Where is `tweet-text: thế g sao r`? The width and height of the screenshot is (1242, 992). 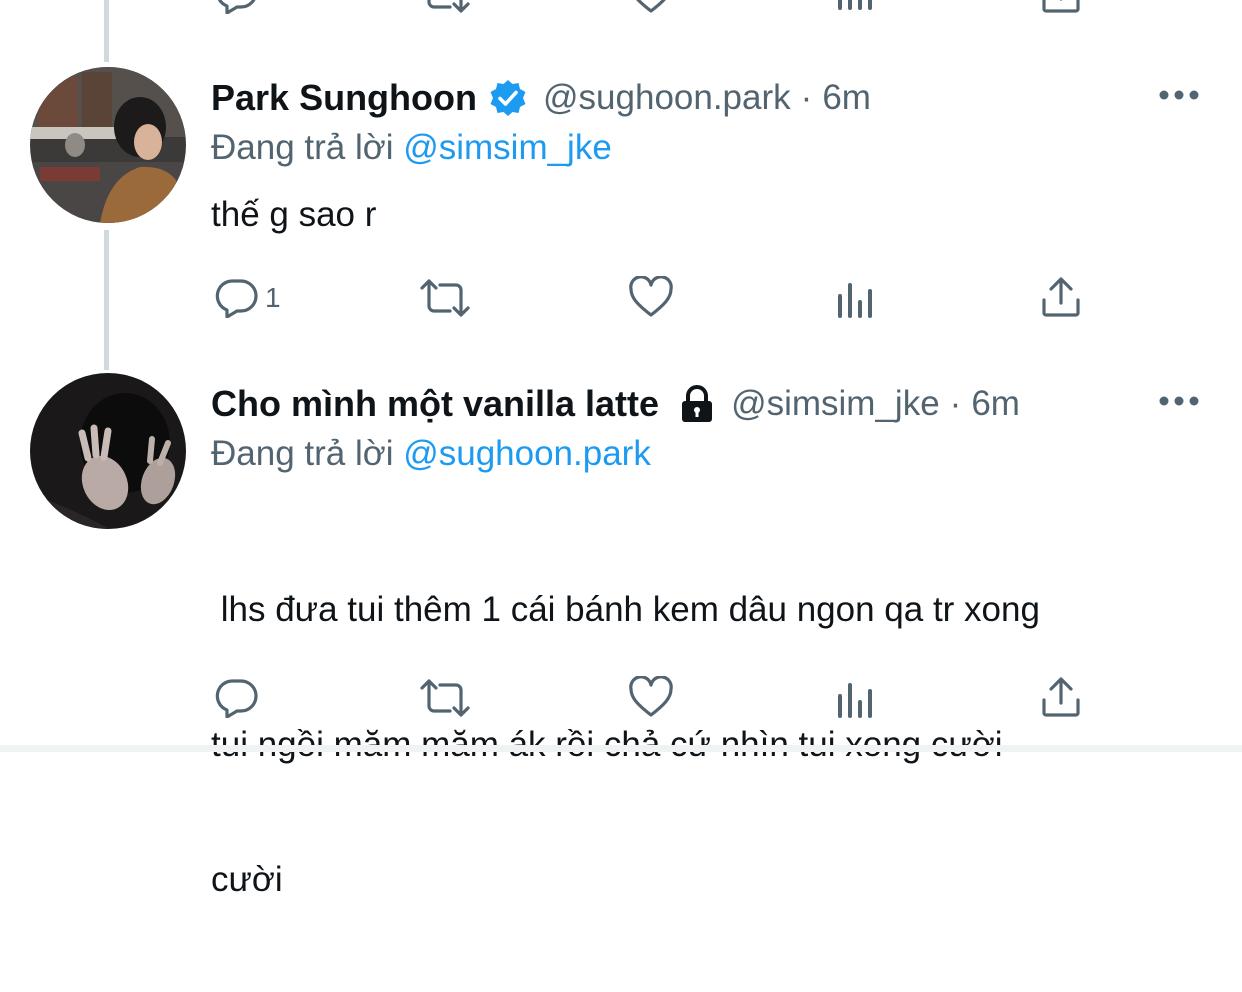 tweet-text: thế g sao r is located at coordinates (293, 214).